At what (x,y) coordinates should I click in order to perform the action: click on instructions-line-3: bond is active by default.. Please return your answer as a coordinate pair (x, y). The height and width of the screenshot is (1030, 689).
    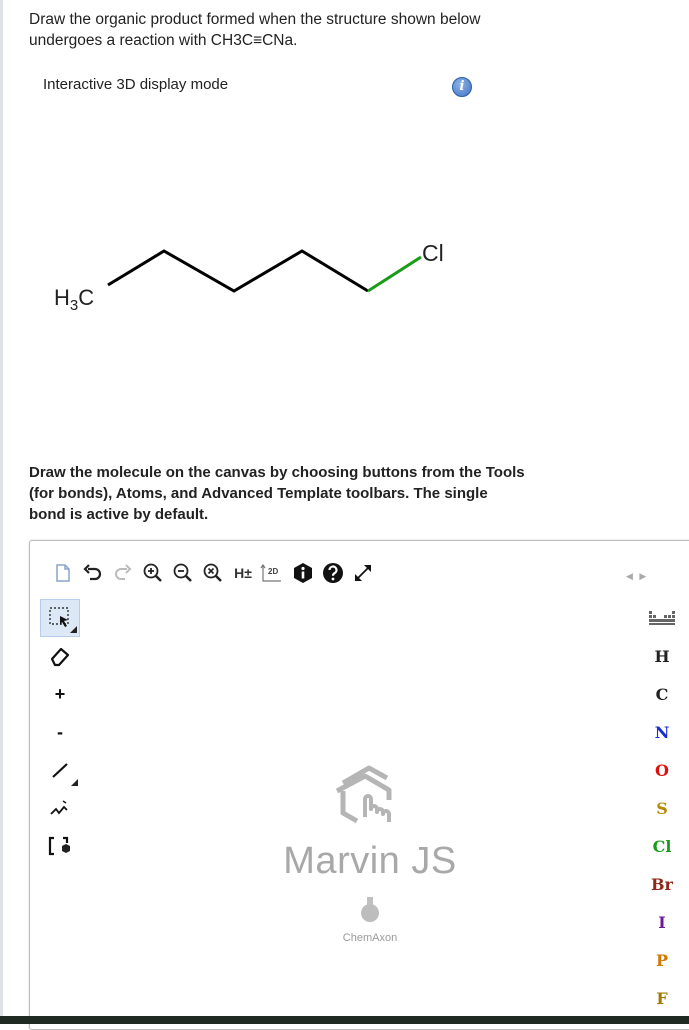
    Looking at the image, I should click on (119, 514).